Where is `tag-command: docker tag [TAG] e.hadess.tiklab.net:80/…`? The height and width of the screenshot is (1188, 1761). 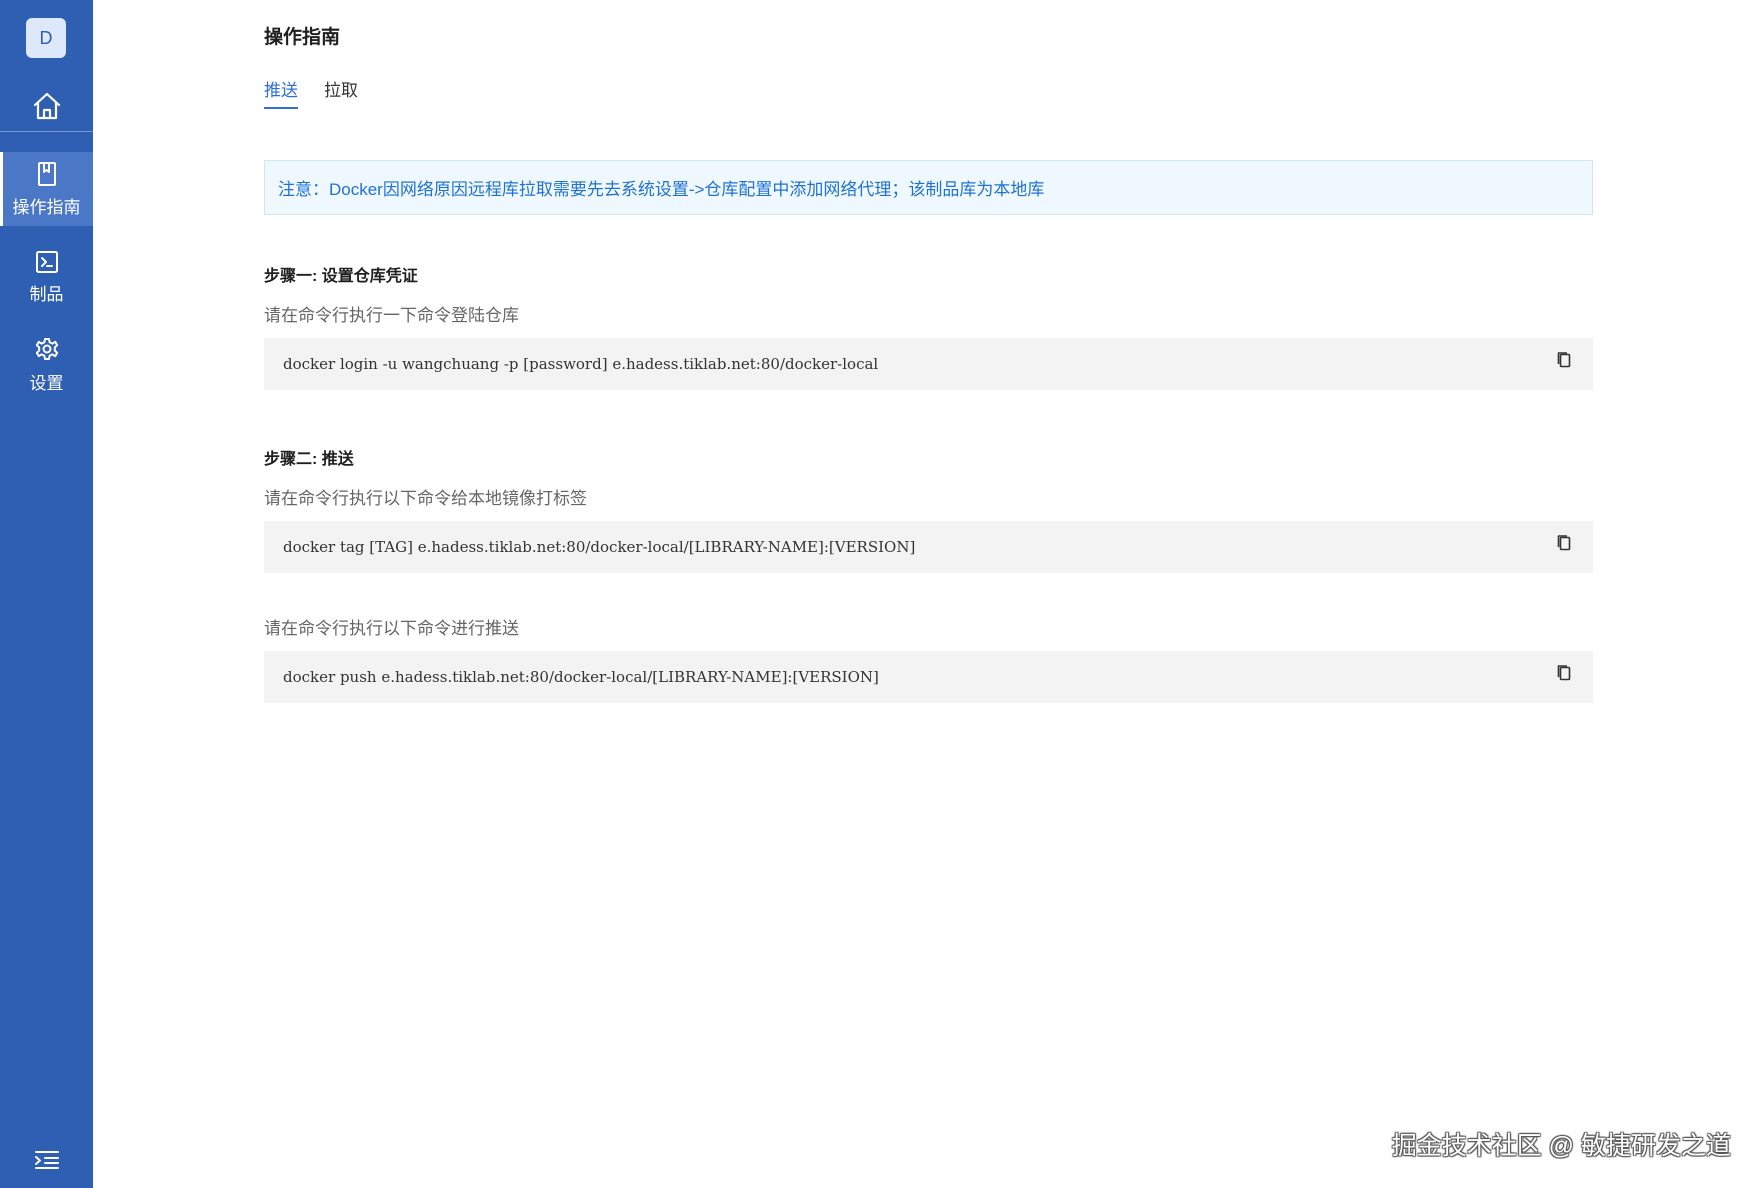 tag-command: docker tag [TAG] e.hadess.tiklab.net:80/… is located at coordinates (599, 547).